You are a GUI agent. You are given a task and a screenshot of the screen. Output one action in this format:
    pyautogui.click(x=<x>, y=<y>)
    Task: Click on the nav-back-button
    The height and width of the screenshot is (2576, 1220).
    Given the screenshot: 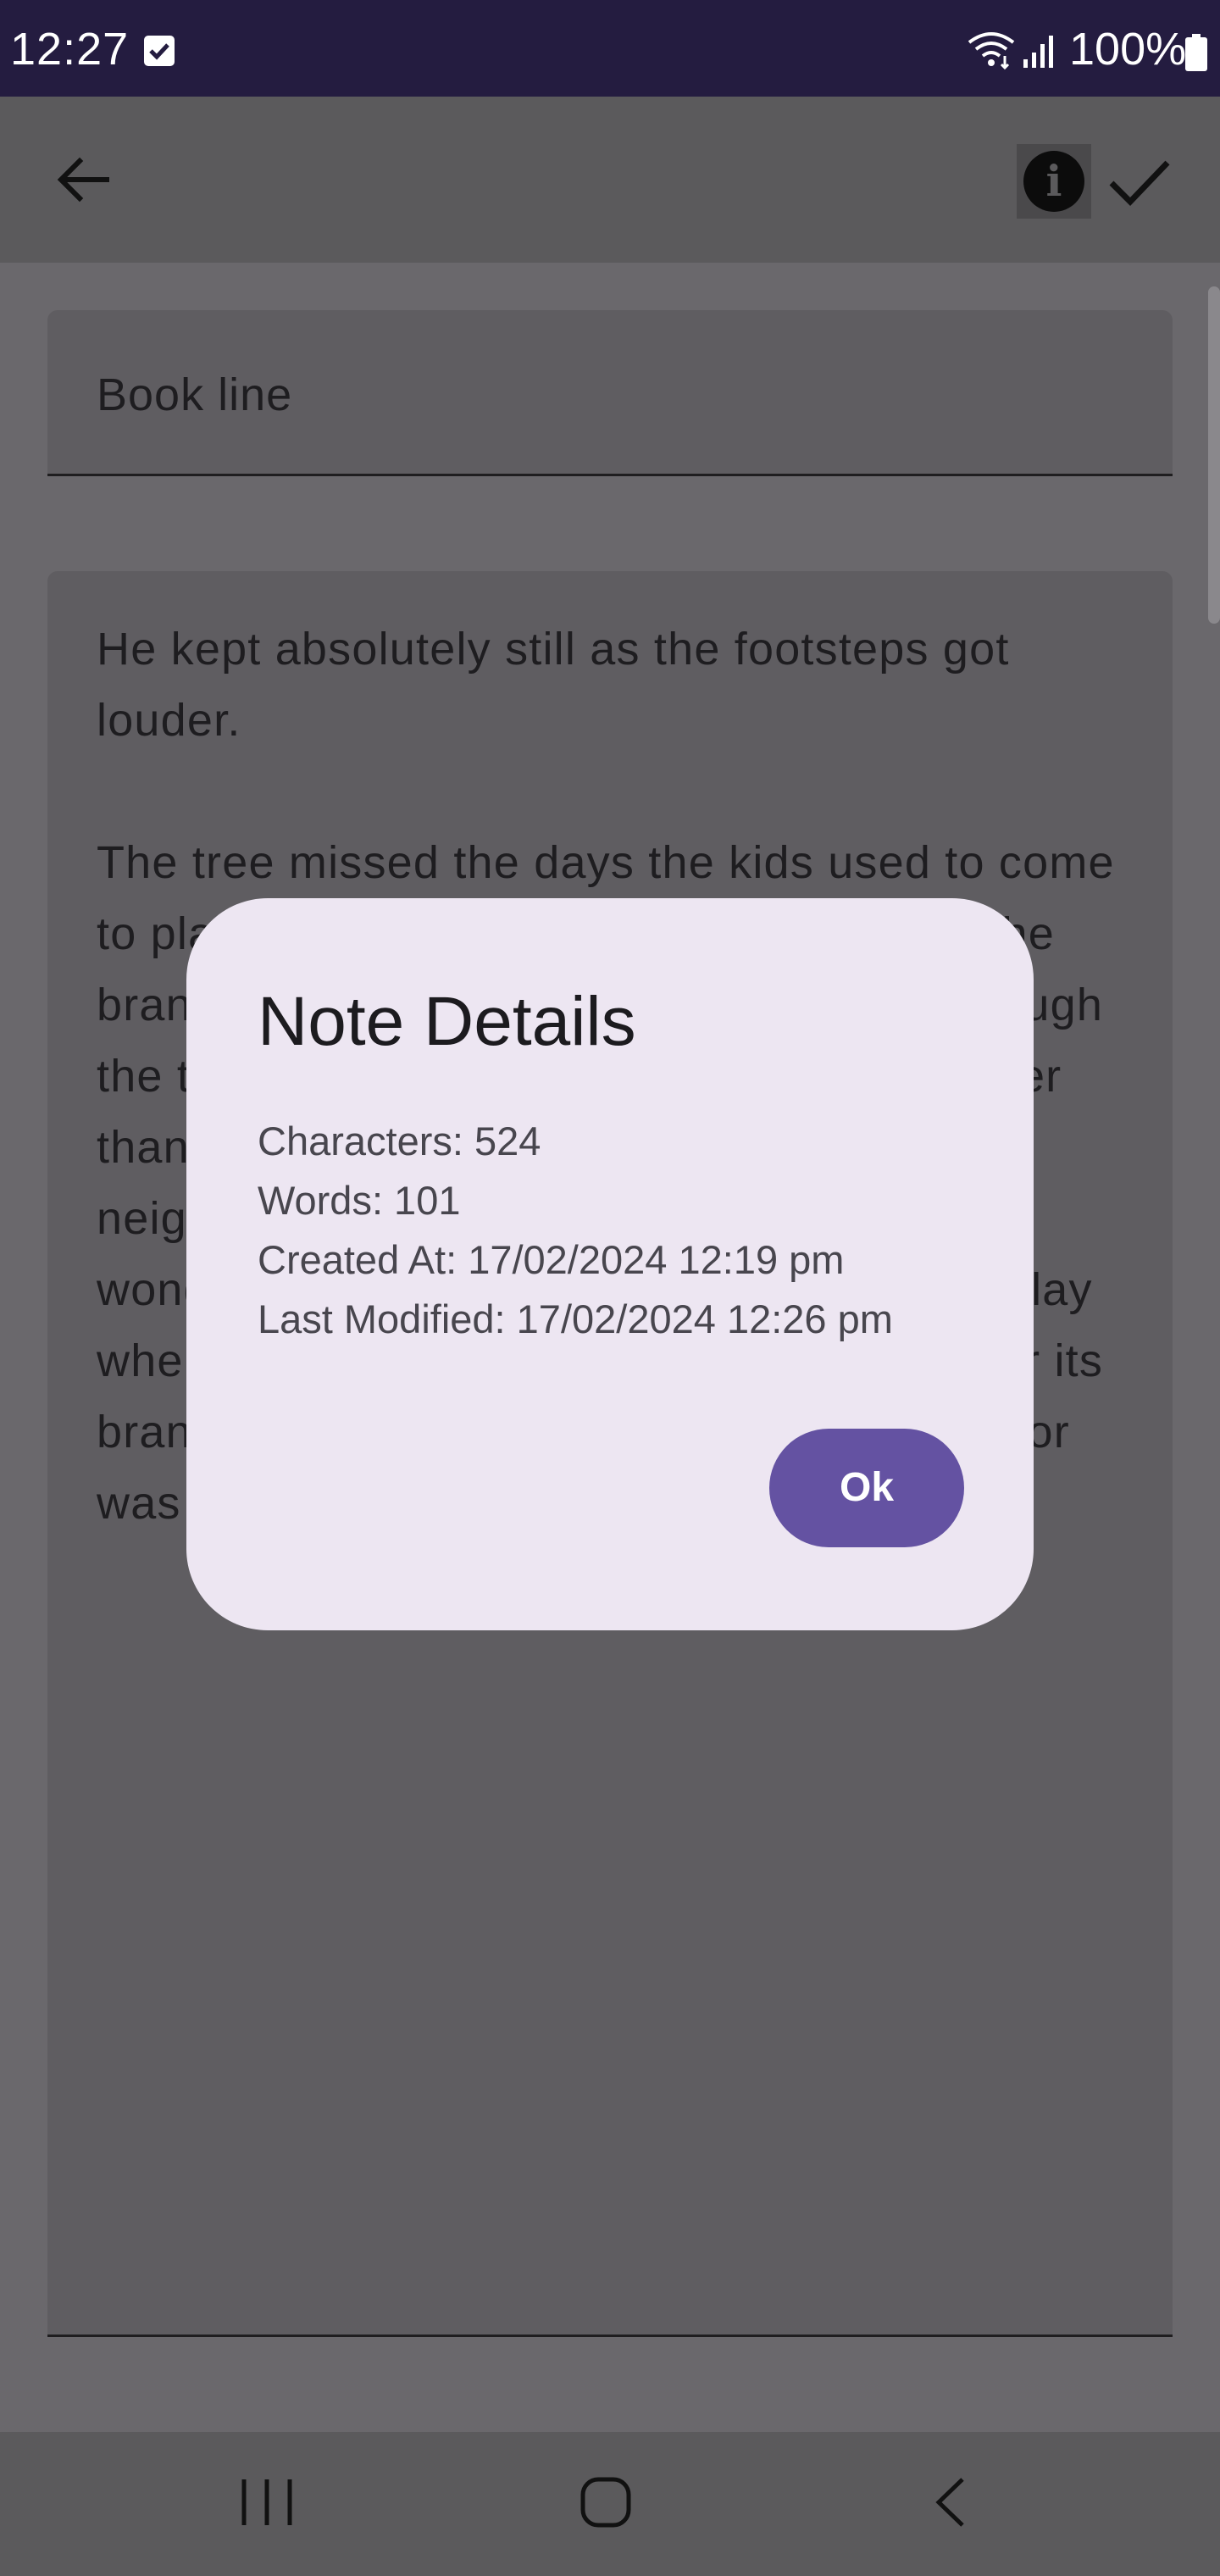 What is the action you would take?
    pyautogui.click(x=951, y=2502)
    